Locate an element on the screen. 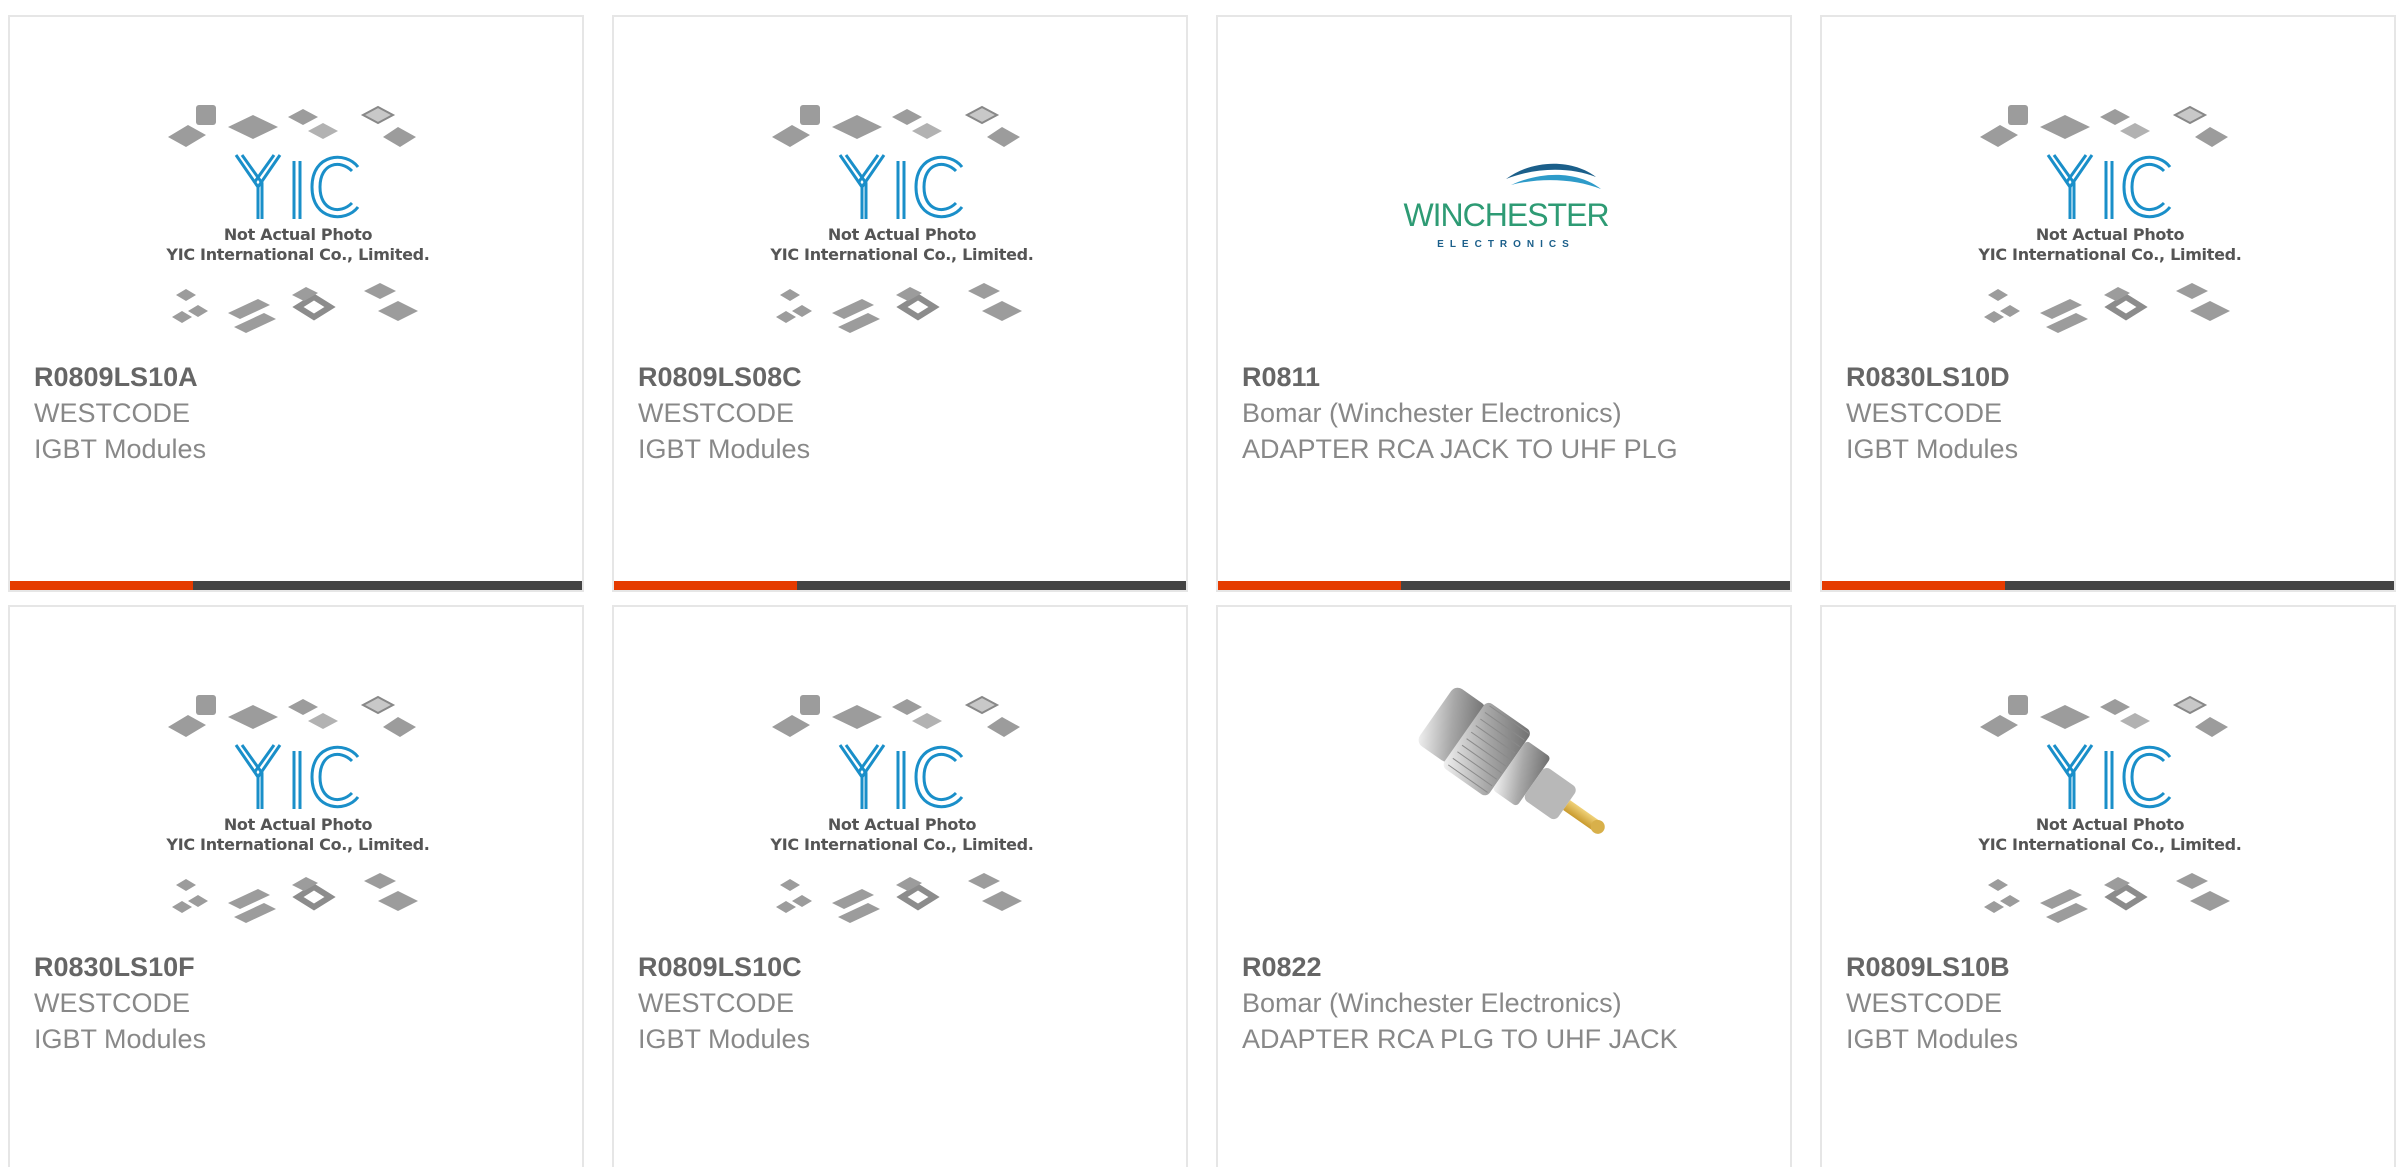 Image resolution: width=2400 pixels, height=1167 pixels. part-number: R0822 is located at coordinates (1462, 967).